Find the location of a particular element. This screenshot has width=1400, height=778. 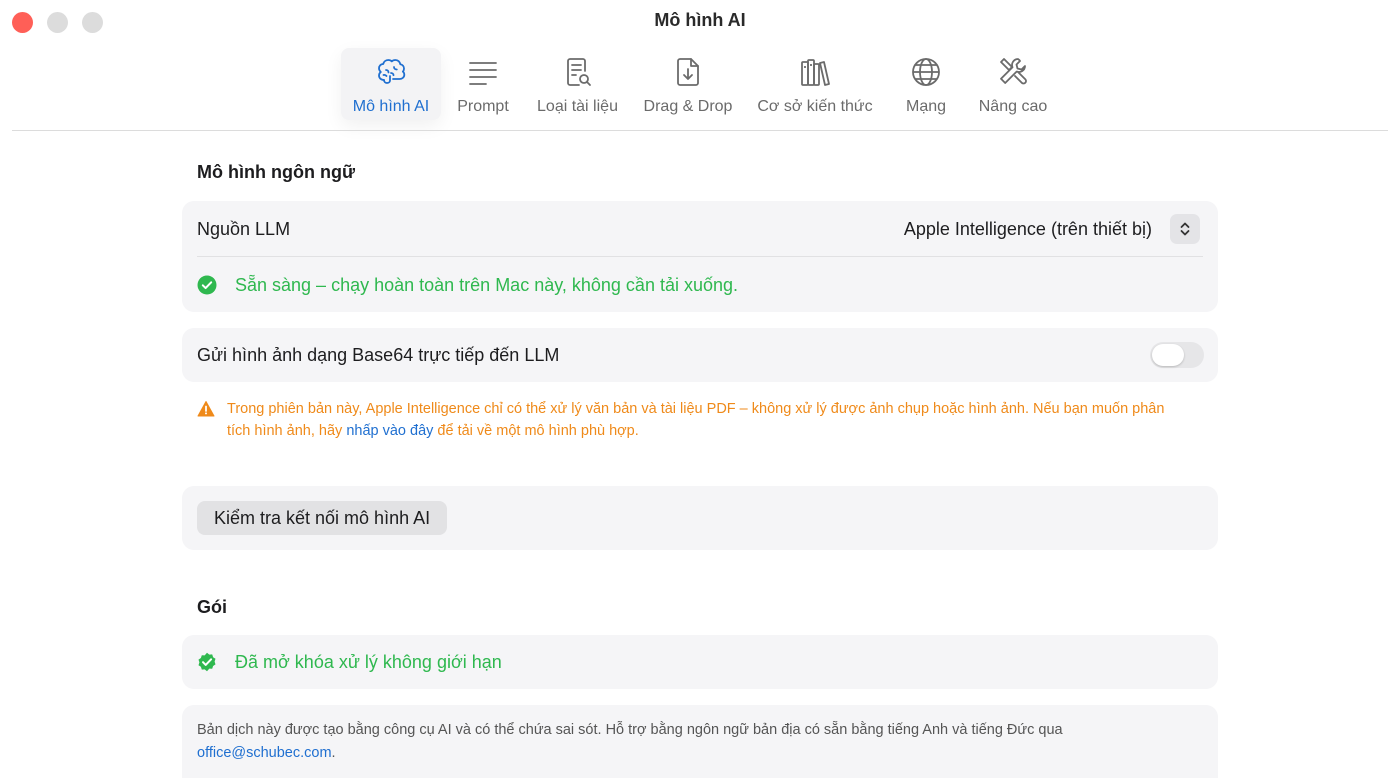

text-lines-icon is located at coordinates (483, 72).